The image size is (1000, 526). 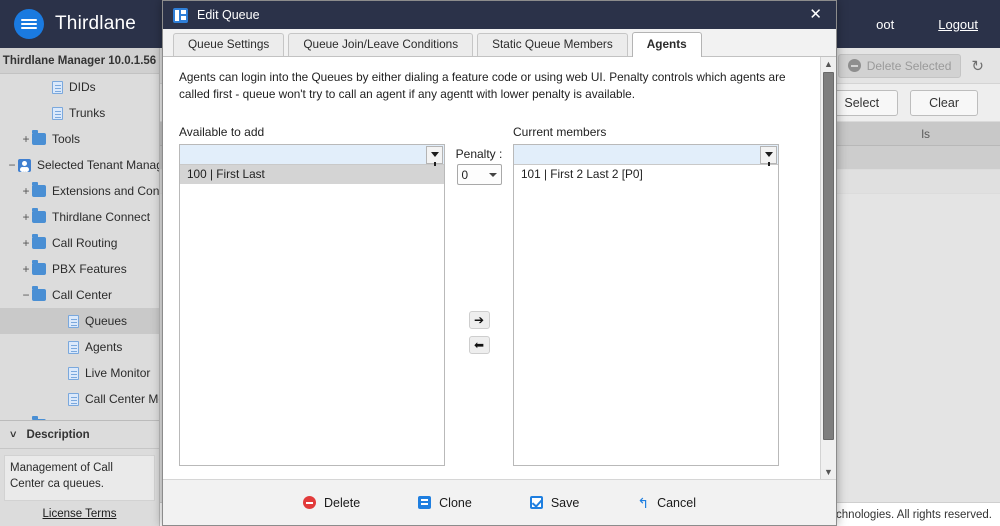 I want to click on add-to-members-button: ➔, so click(x=479, y=320).